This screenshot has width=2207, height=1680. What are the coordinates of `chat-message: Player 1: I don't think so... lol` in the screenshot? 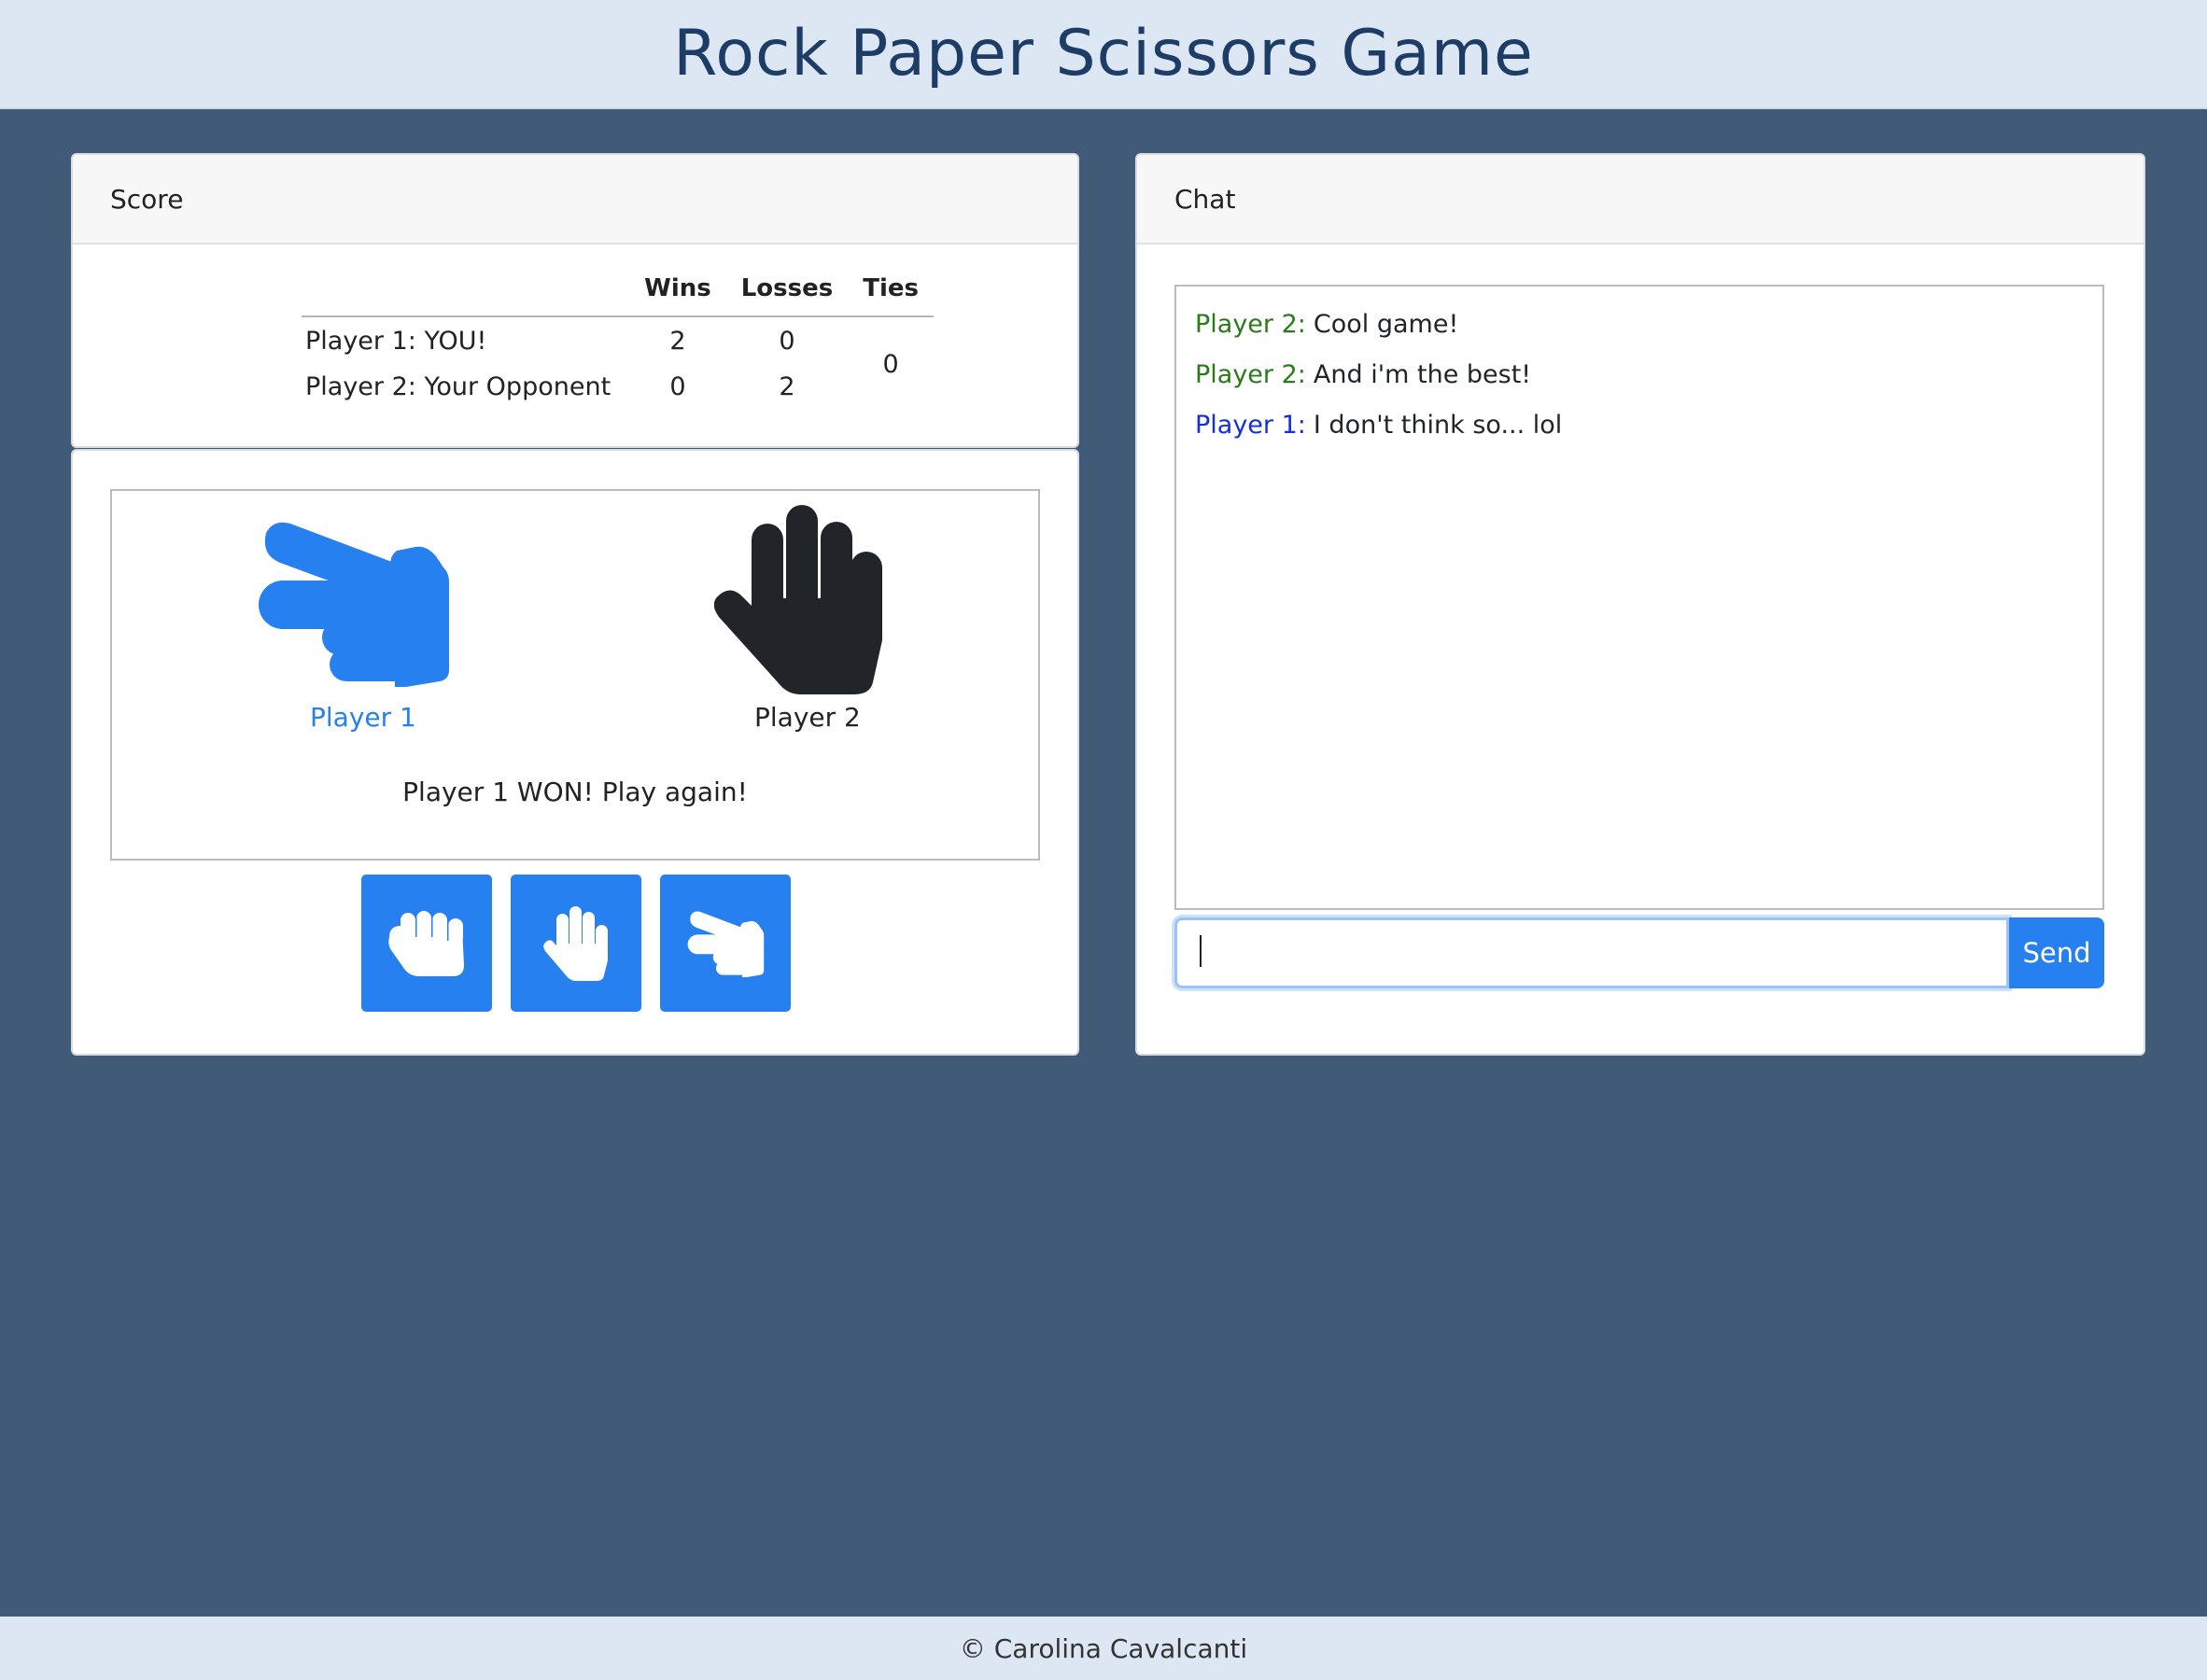 It's located at (1639, 426).